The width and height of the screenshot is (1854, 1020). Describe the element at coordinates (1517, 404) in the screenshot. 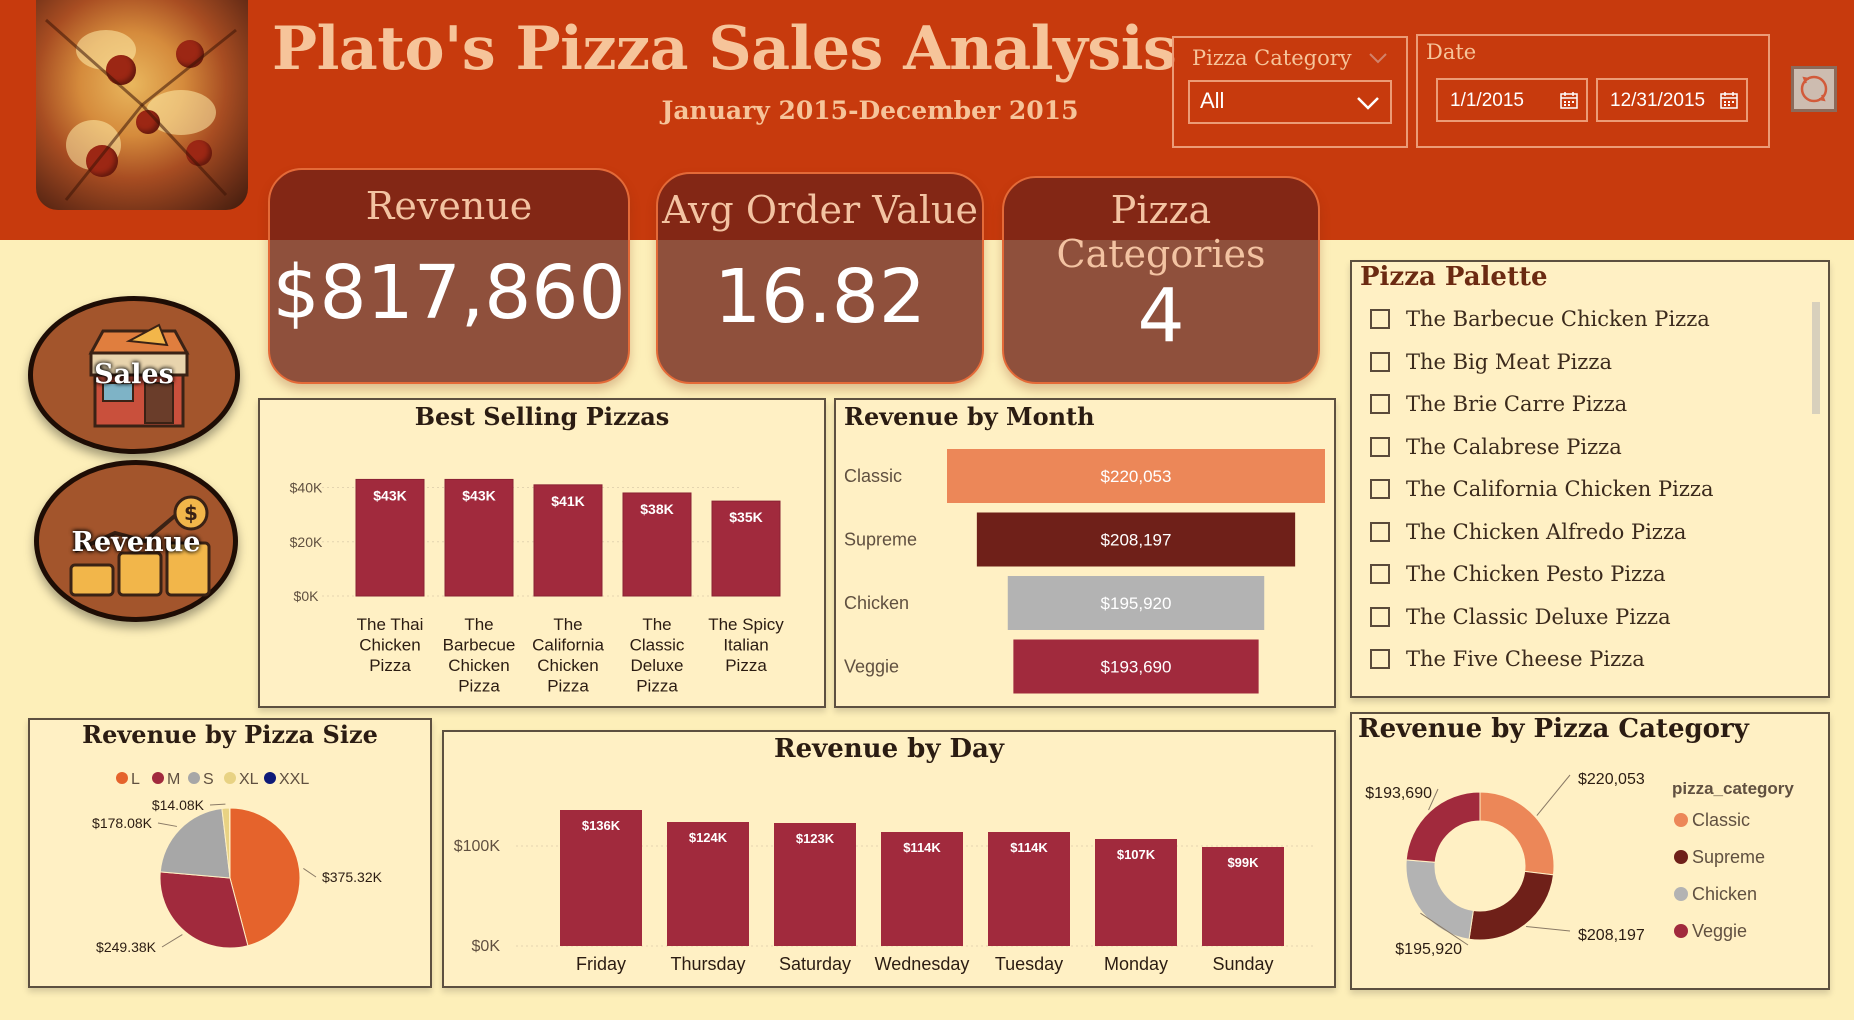

I see `palette-item-label: The Brie Carre Pizza` at that location.